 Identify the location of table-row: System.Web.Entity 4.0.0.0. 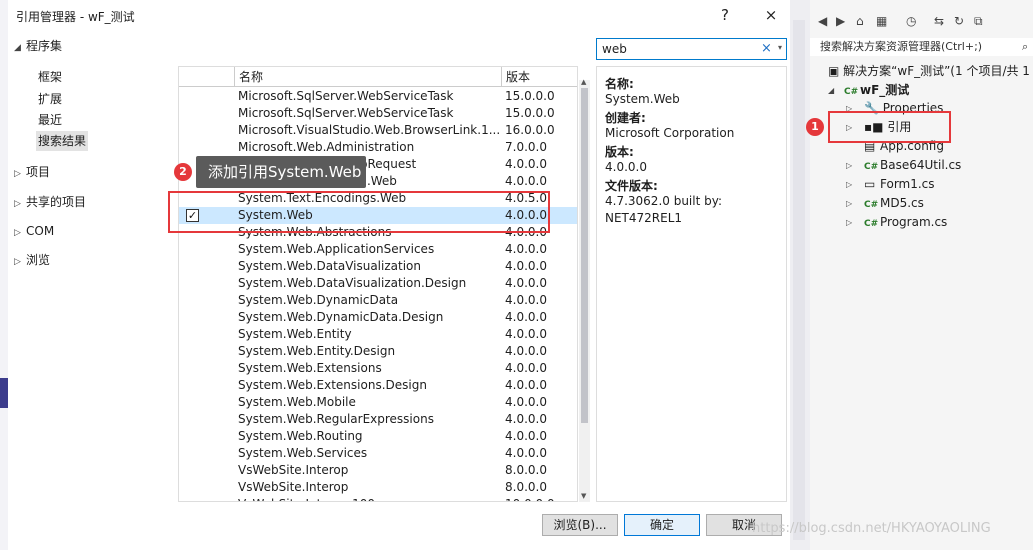
(378, 334).